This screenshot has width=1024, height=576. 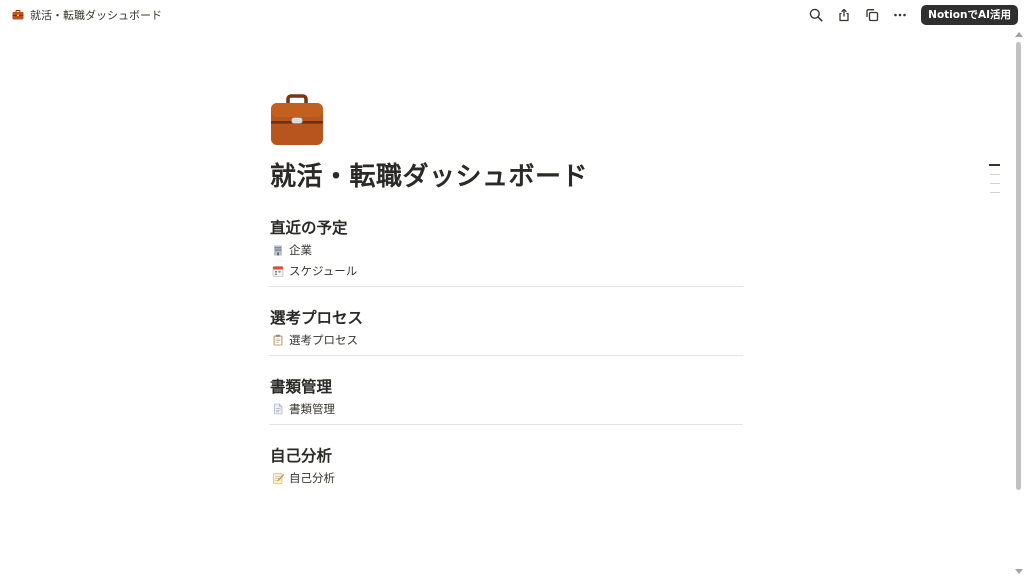 What do you see at coordinates (506, 270) in the screenshot?
I see `link-schedule: スケジュール` at bounding box center [506, 270].